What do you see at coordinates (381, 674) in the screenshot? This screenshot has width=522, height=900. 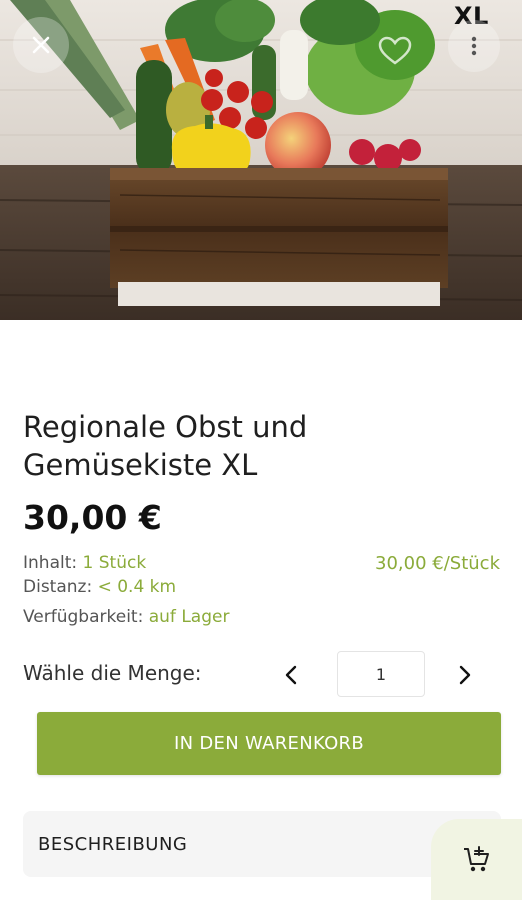 I see `quantity-input` at bounding box center [381, 674].